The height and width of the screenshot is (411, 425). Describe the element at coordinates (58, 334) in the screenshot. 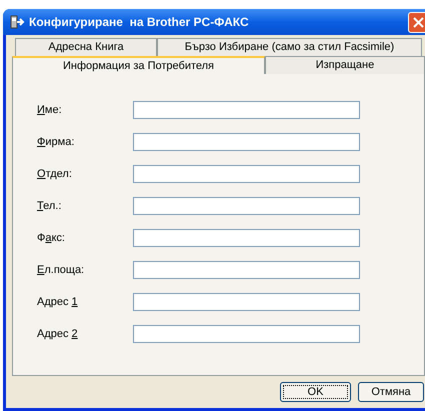

I see `field-label: Адрес 2` at that location.